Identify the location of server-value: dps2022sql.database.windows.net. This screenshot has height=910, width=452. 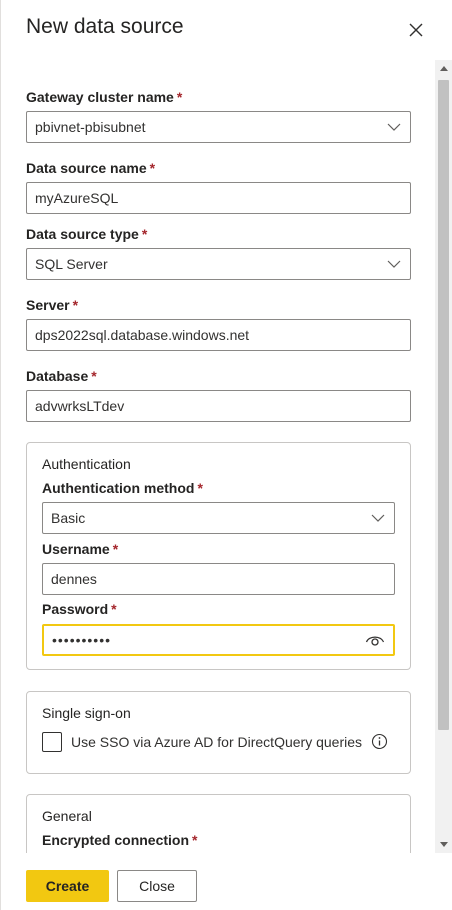
(142, 335).